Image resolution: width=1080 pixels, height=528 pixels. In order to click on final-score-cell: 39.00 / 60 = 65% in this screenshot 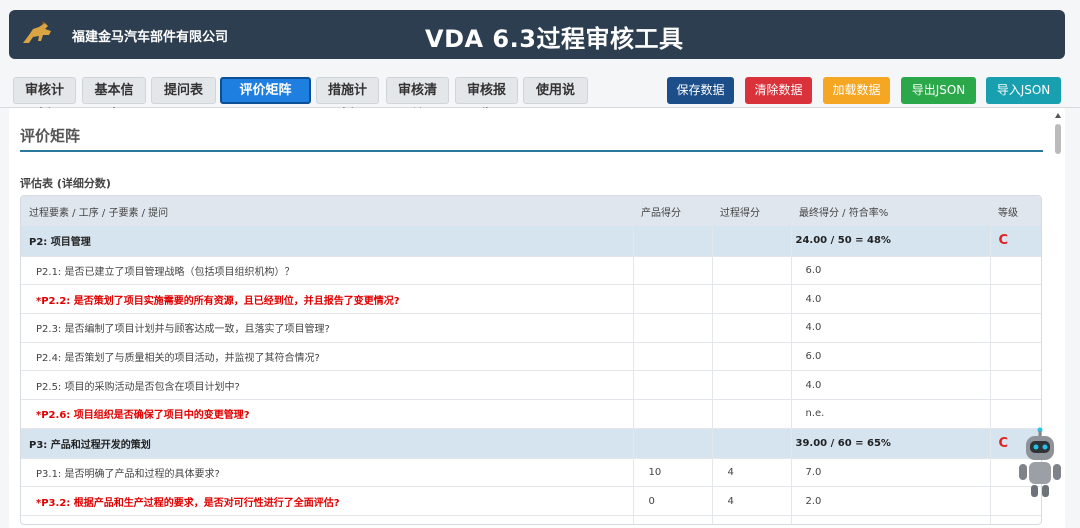, I will do `click(891, 443)`.